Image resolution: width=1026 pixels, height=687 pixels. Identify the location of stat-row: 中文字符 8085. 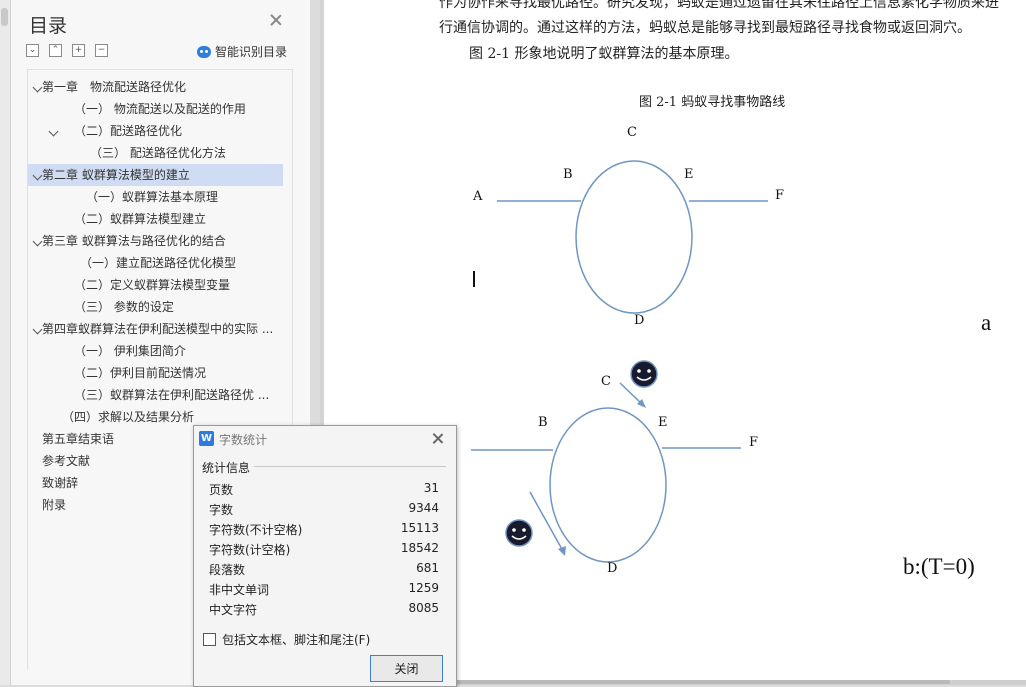
(324, 611).